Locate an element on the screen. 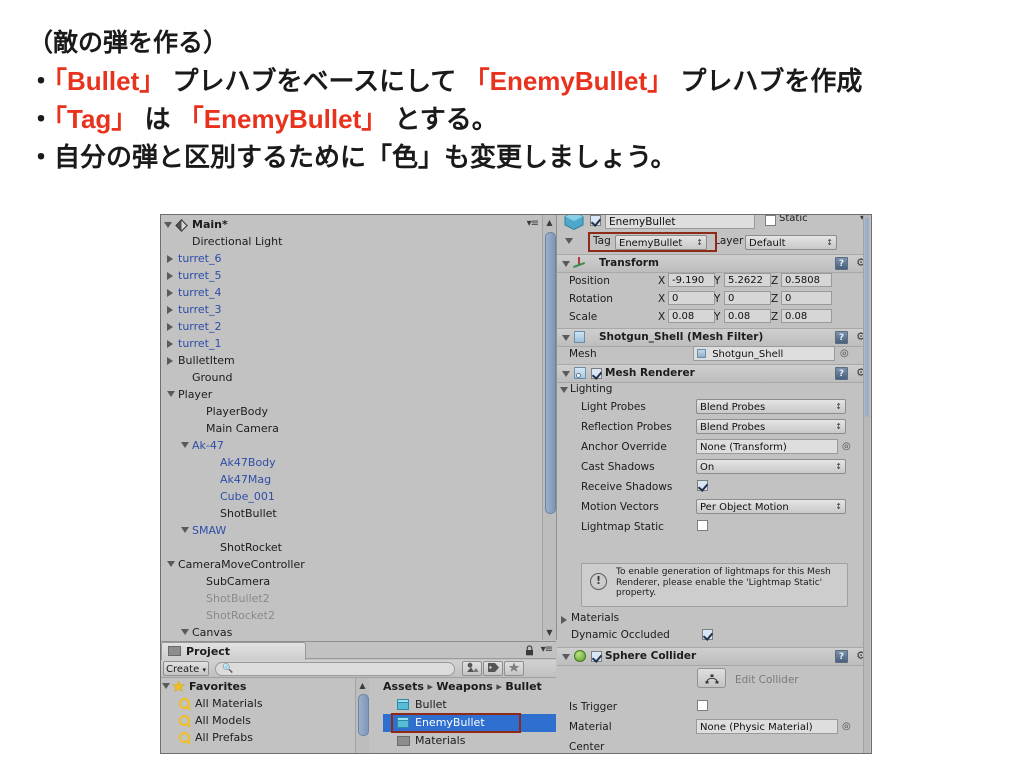 The width and height of the screenshot is (1024, 768). hierarchy-item-canvas: Canvas is located at coordinates (358, 632).